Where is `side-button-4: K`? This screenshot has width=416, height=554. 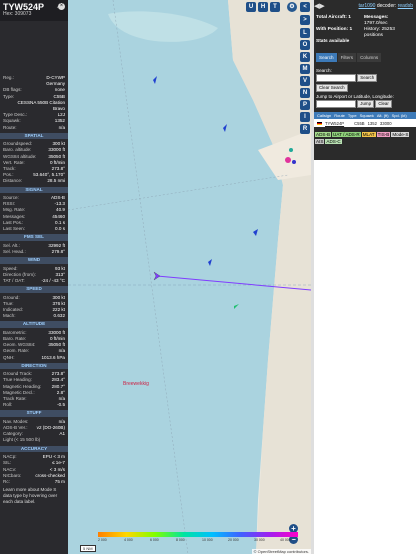
side-button-4: K is located at coordinates (305, 57).